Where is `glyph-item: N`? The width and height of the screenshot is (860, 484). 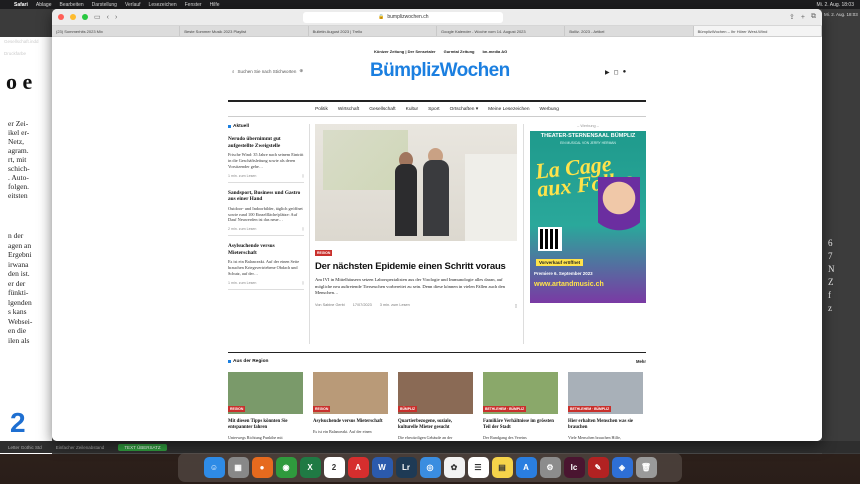 glyph-item: N is located at coordinates (831, 269).